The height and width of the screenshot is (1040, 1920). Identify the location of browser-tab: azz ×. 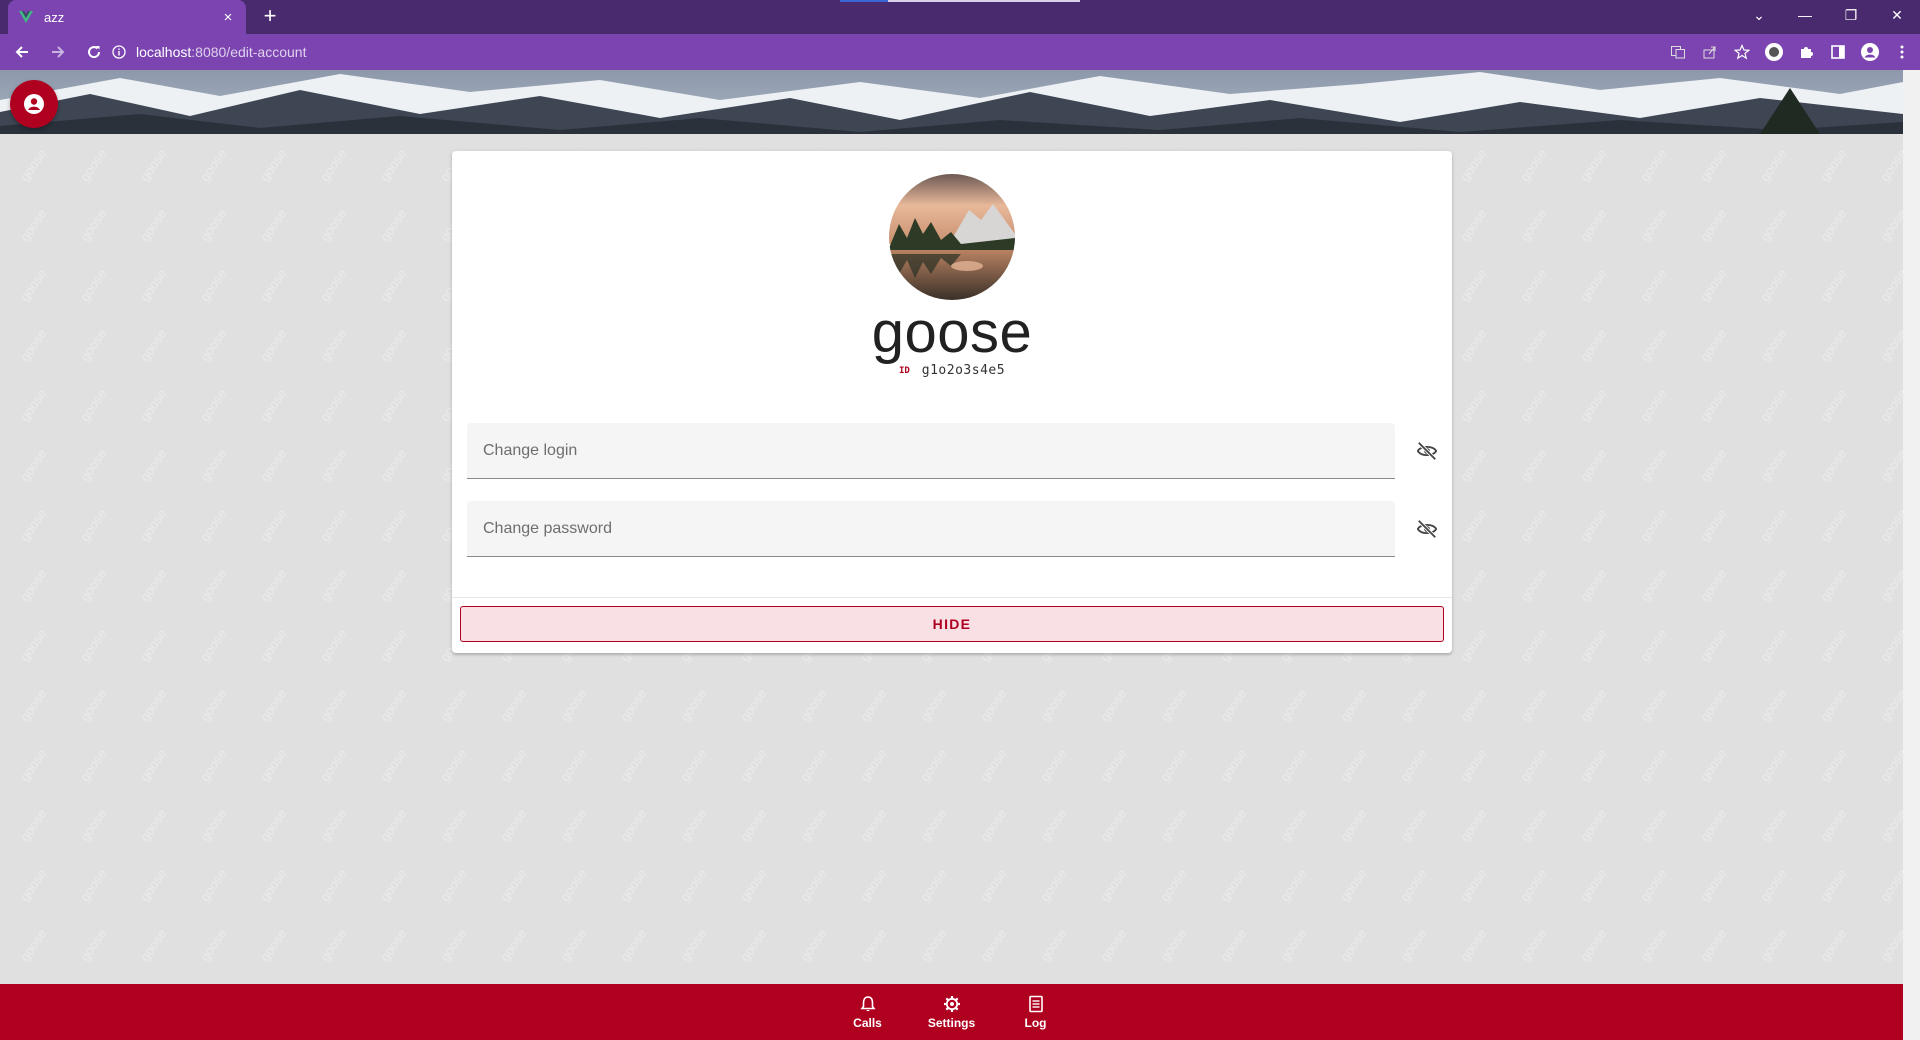
(127, 17).